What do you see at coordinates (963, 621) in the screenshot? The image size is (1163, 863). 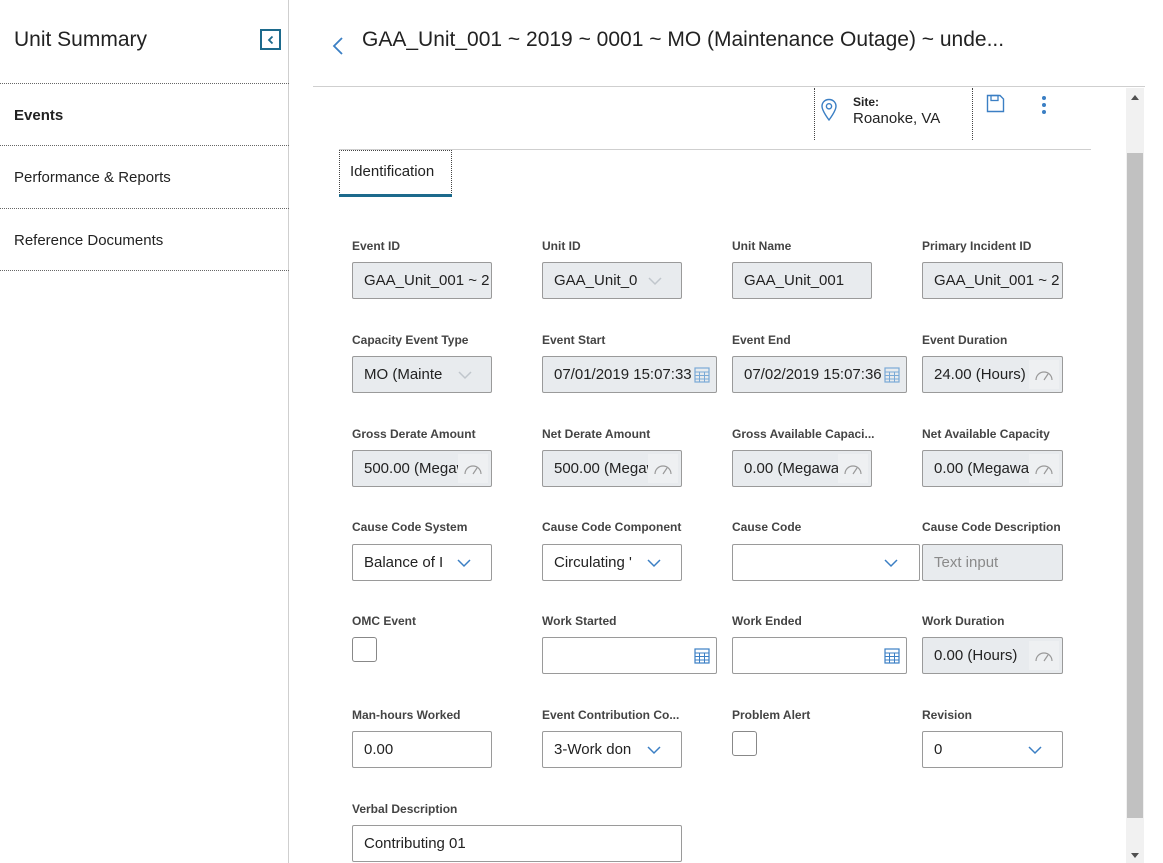 I see `work-duration-label: Work Duration` at bounding box center [963, 621].